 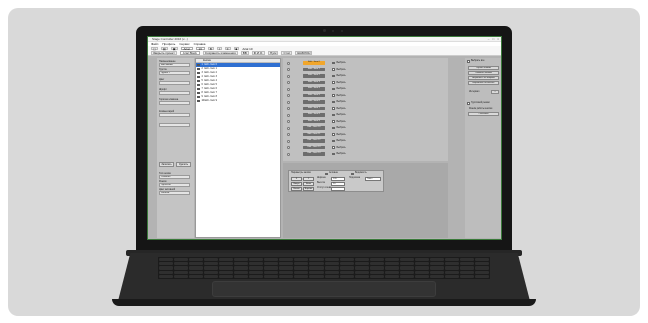 What do you see at coordinates (483, 83) in the screenshot?
I see `align-height-button: Выровнять по высоте` at bounding box center [483, 83].